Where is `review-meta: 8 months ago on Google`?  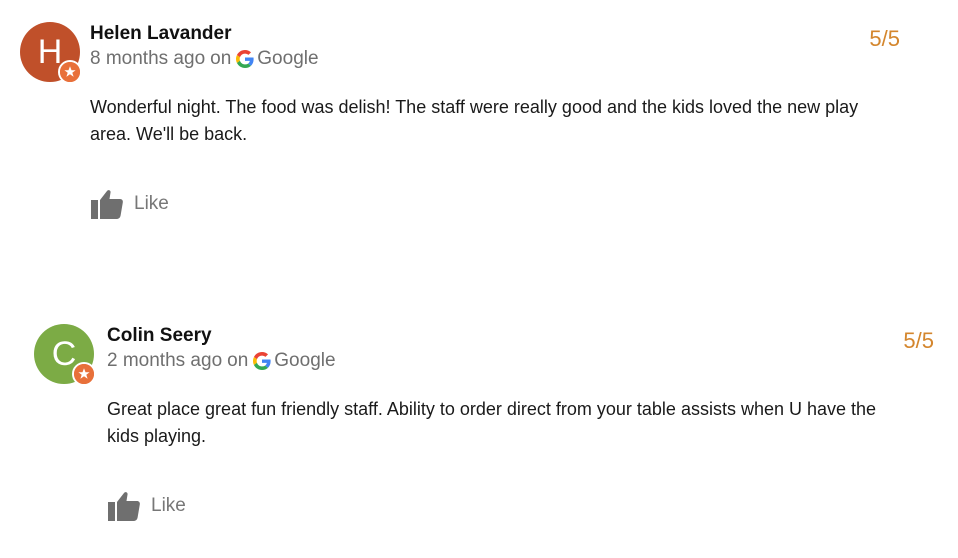 review-meta: 8 months ago on Google is located at coordinates (490, 59).